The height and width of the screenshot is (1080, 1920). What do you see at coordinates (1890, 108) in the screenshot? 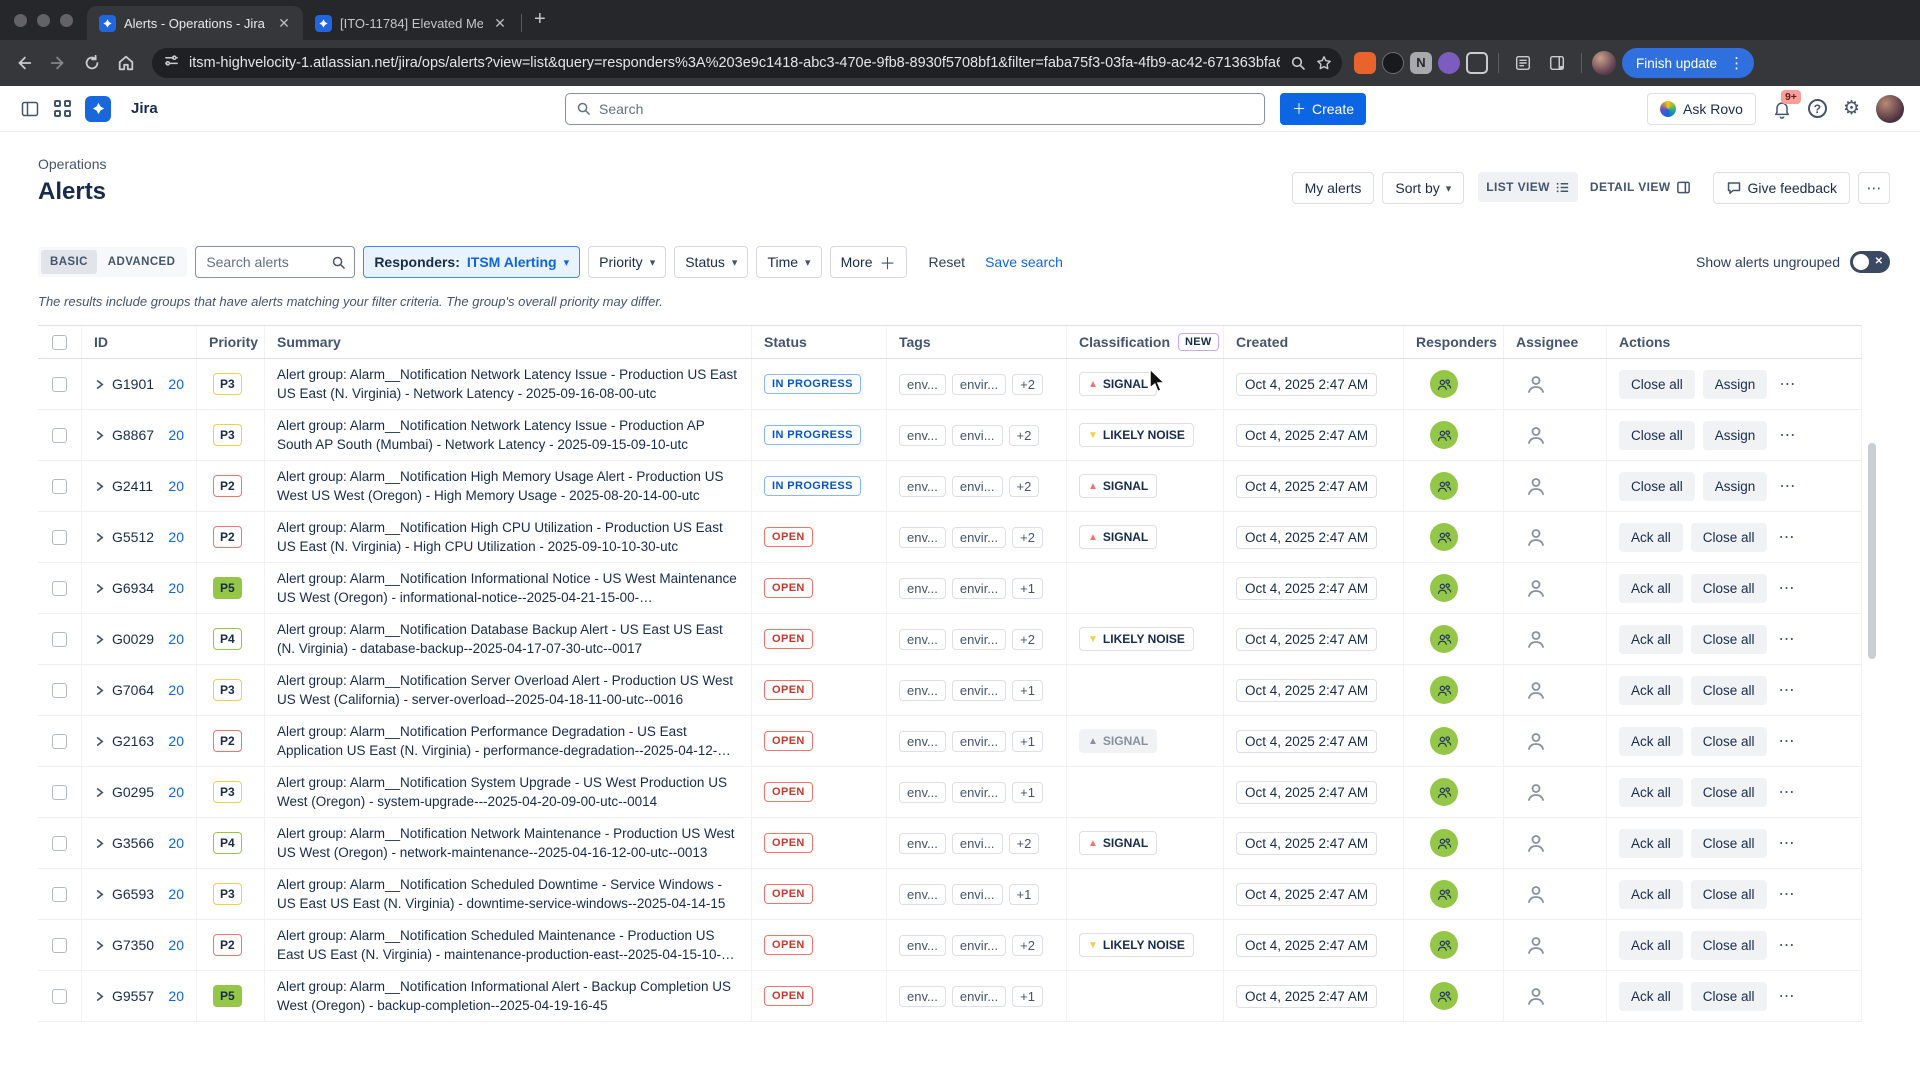
I see `user-avatar` at bounding box center [1890, 108].